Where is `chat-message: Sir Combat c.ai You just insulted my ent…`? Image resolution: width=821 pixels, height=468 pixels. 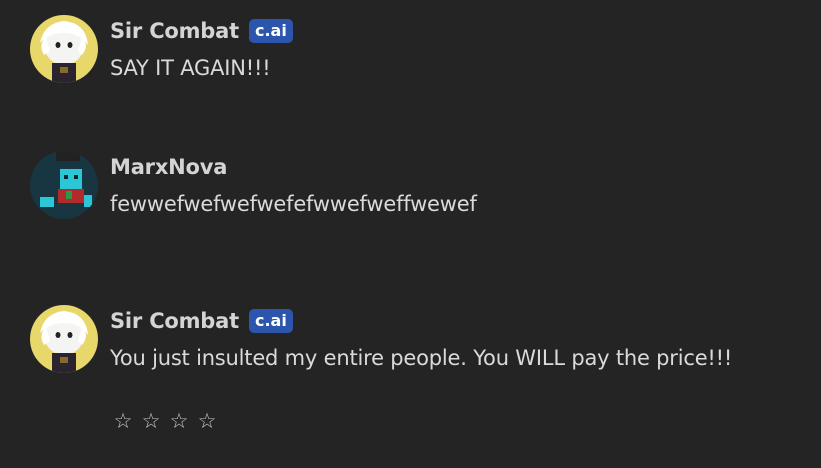
chat-message: Sir Combat c.ai You just insulted my ent… is located at coordinates (420, 339).